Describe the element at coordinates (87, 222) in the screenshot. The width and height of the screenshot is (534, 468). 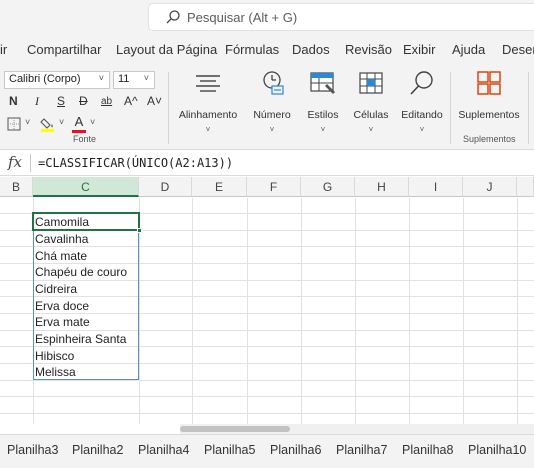
I see `active-cell-selection` at that location.